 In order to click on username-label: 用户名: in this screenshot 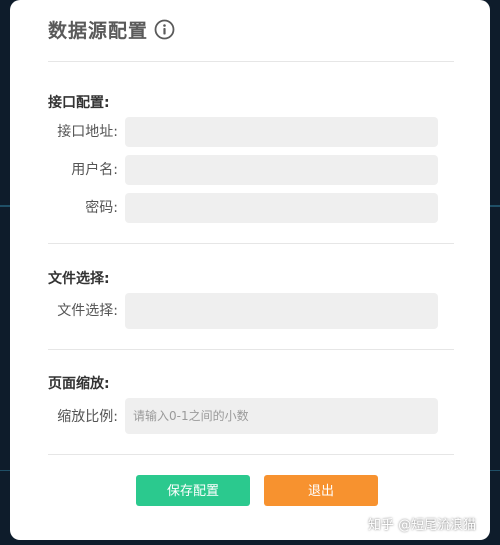, I will do `click(94, 170)`.